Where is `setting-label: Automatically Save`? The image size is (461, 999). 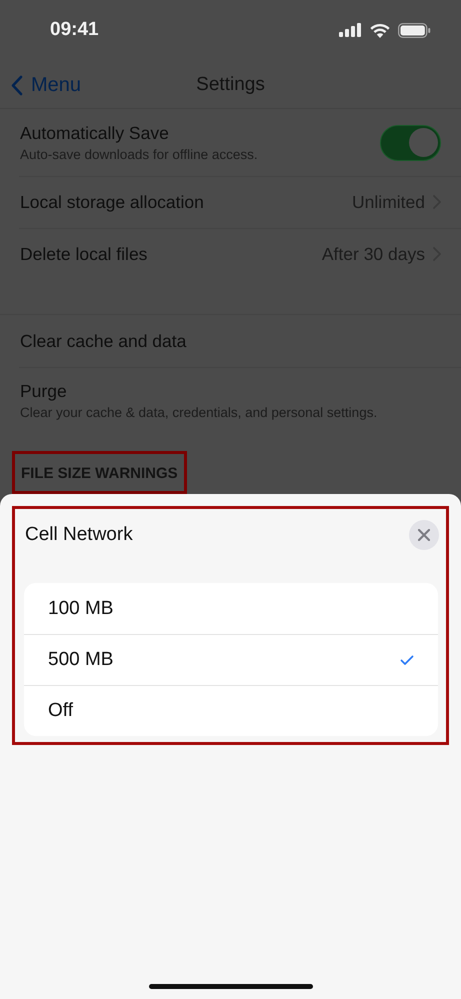
setting-label: Automatically Save is located at coordinates (95, 133).